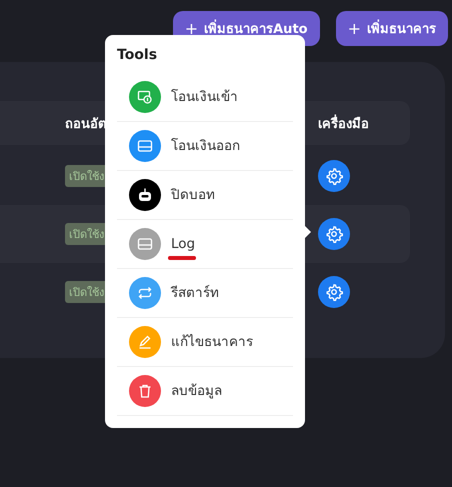  I want to click on column-header: เครื่องมือ, so click(343, 124).